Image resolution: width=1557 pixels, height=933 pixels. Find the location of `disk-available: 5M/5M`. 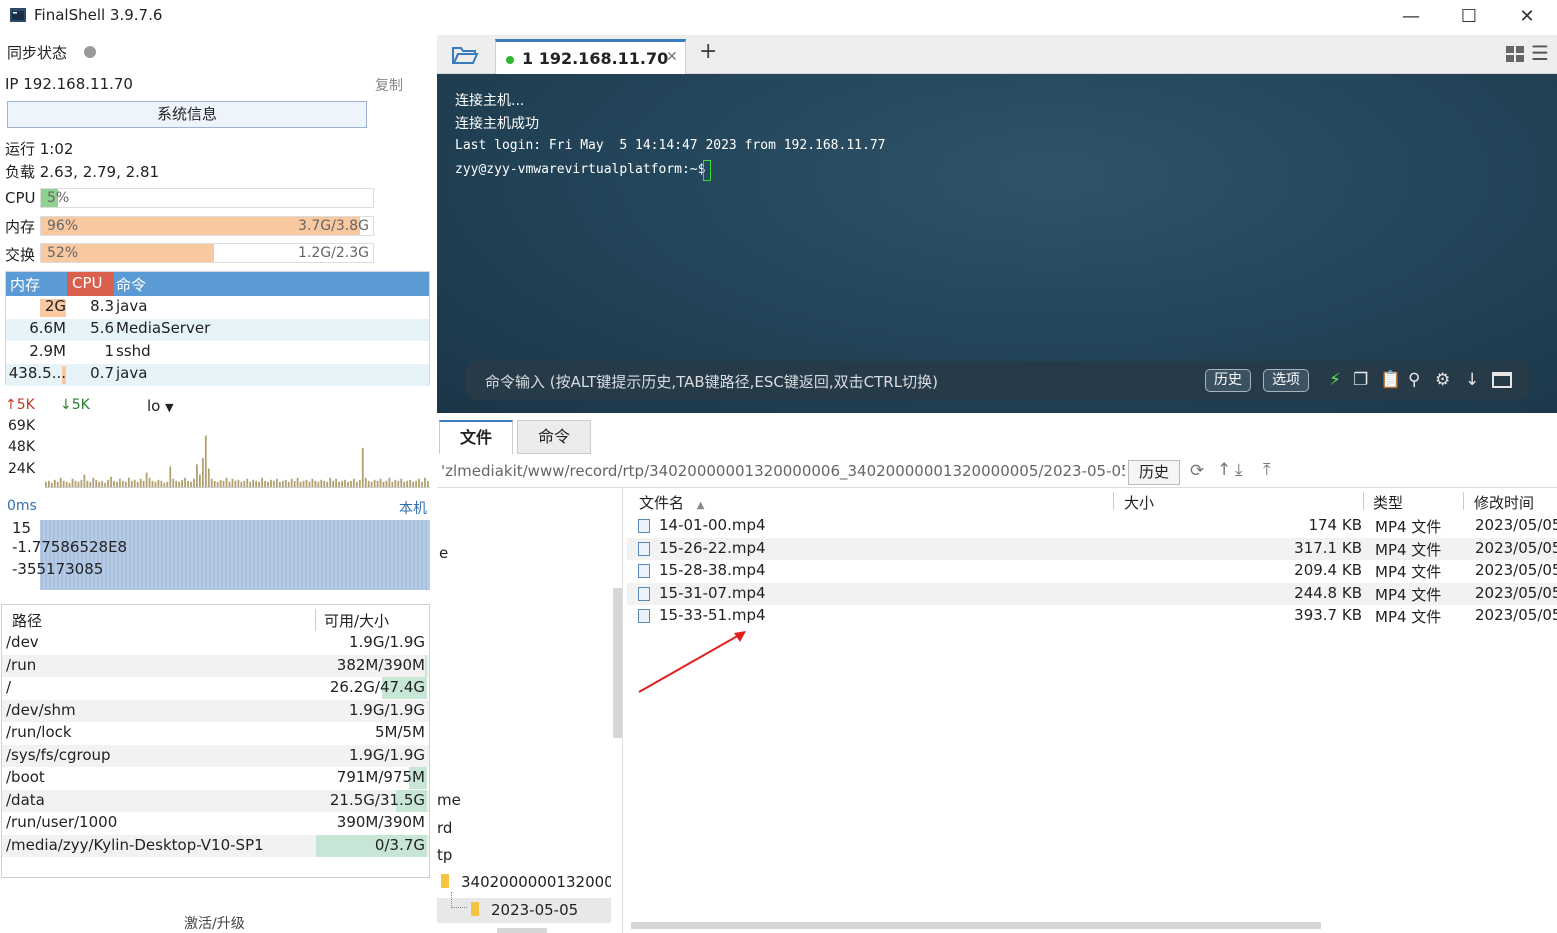

disk-available: 5M/5M is located at coordinates (371, 733).